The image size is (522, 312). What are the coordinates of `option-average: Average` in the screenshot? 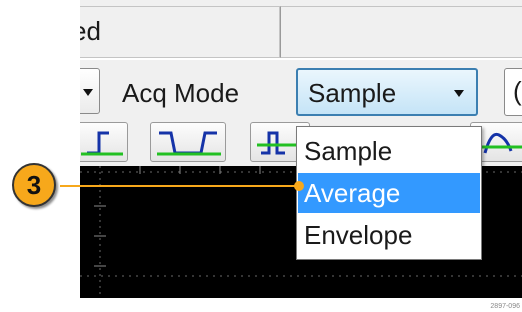 It's located at (389, 193).